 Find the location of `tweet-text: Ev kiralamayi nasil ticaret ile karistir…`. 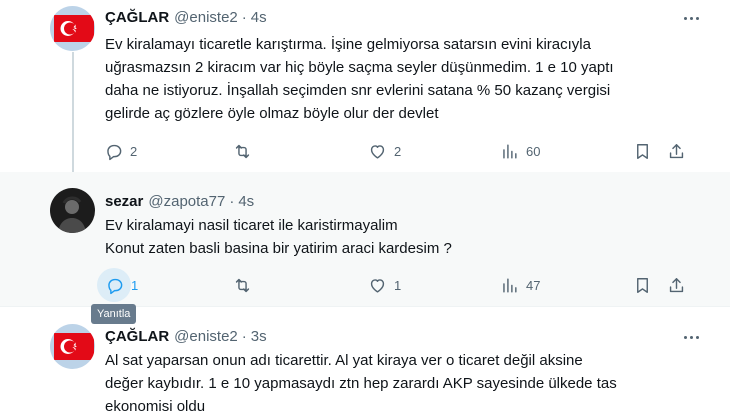

tweet-text: Ev kiralamayi nasil ticaret ile karistir… is located at coordinates (400, 237).